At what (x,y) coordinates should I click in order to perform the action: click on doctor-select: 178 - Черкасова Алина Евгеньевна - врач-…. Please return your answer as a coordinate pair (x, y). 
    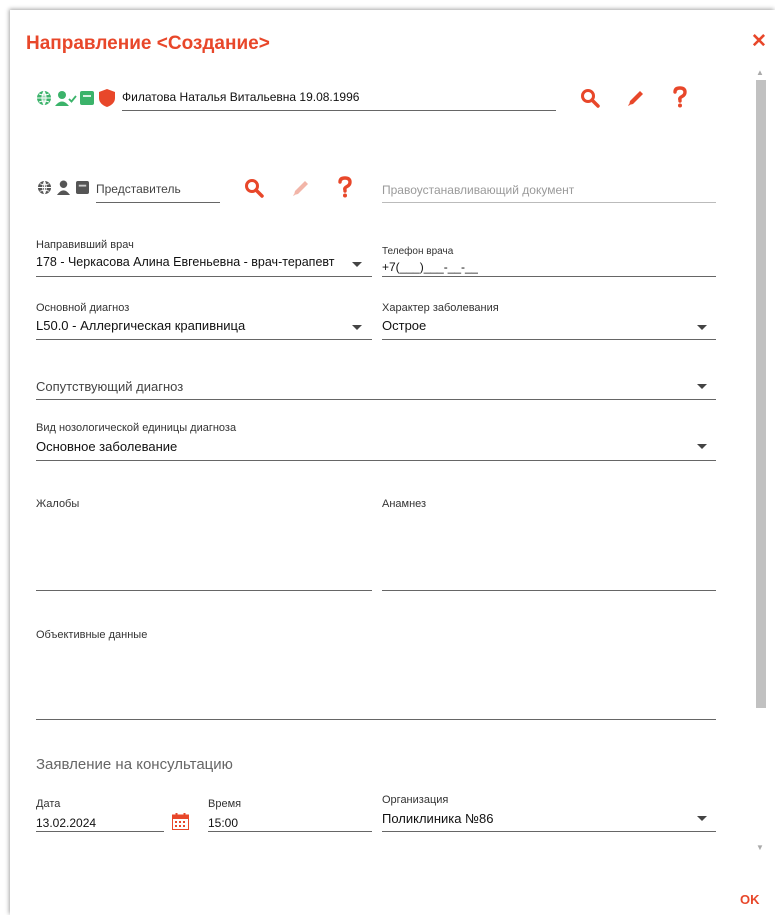
    Looking at the image, I should click on (191, 262).